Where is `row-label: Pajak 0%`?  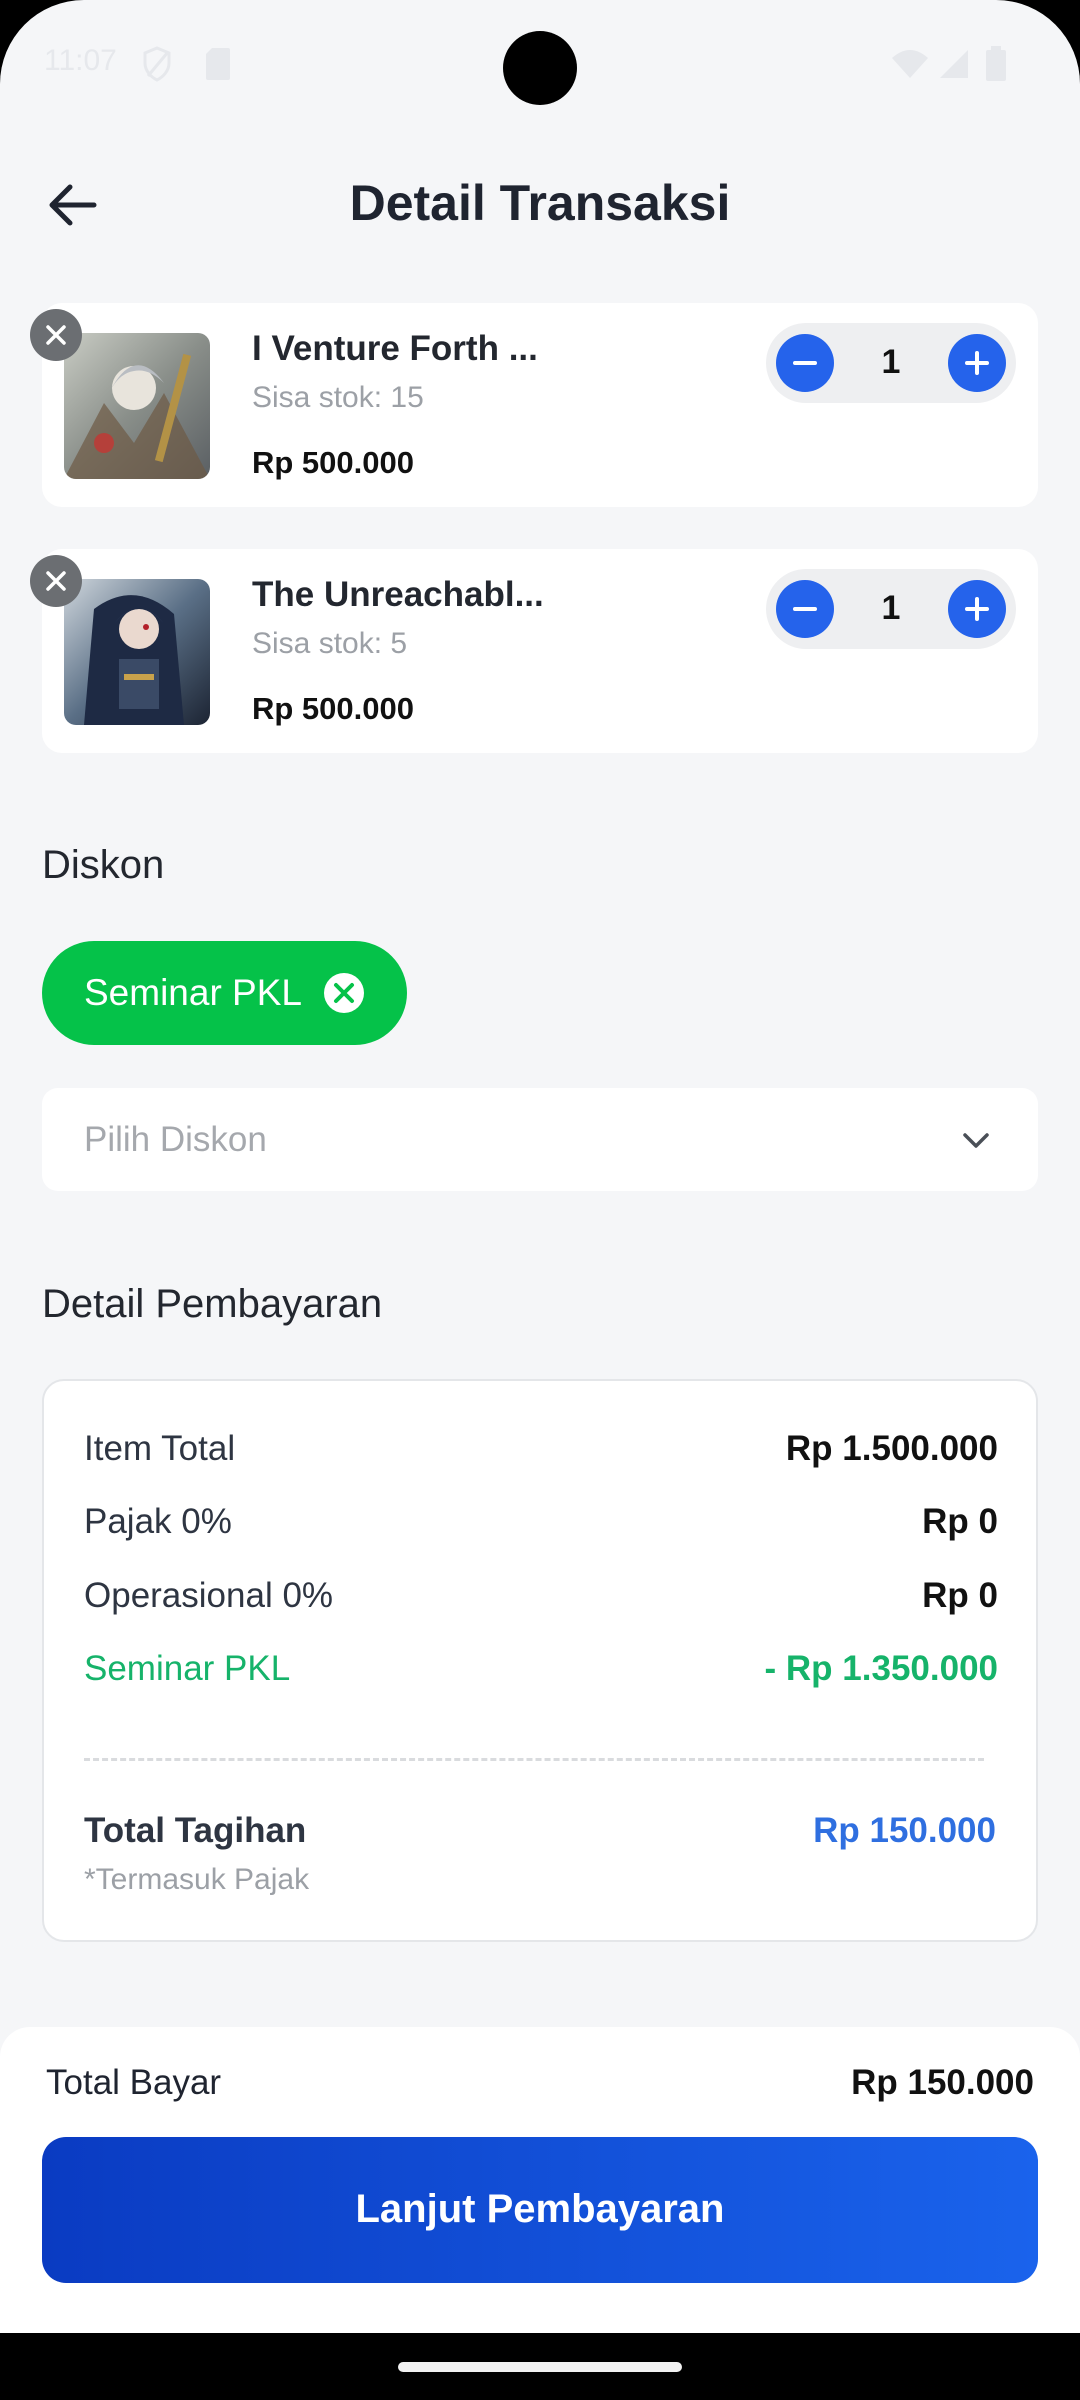
row-label: Pajak 0% is located at coordinates (158, 1521).